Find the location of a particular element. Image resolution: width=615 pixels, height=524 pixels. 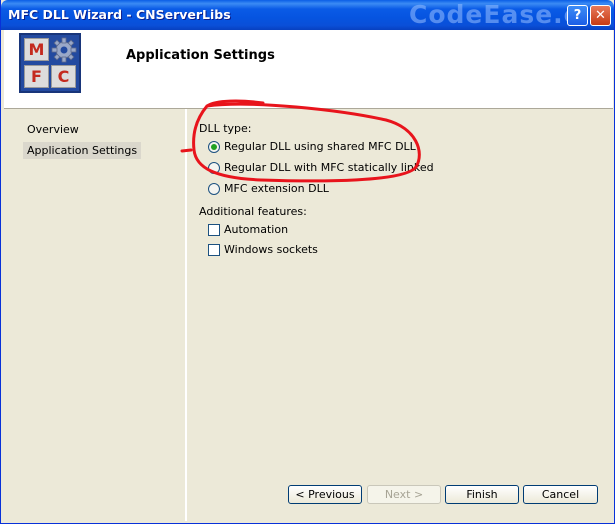

page-title: Application Settings is located at coordinates (200, 55).